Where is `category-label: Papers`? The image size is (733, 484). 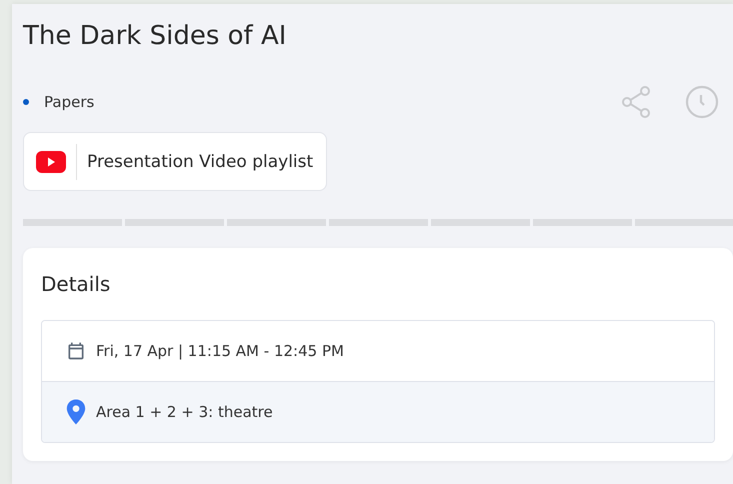 category-label: Papers is located at coordinates (69, 102).